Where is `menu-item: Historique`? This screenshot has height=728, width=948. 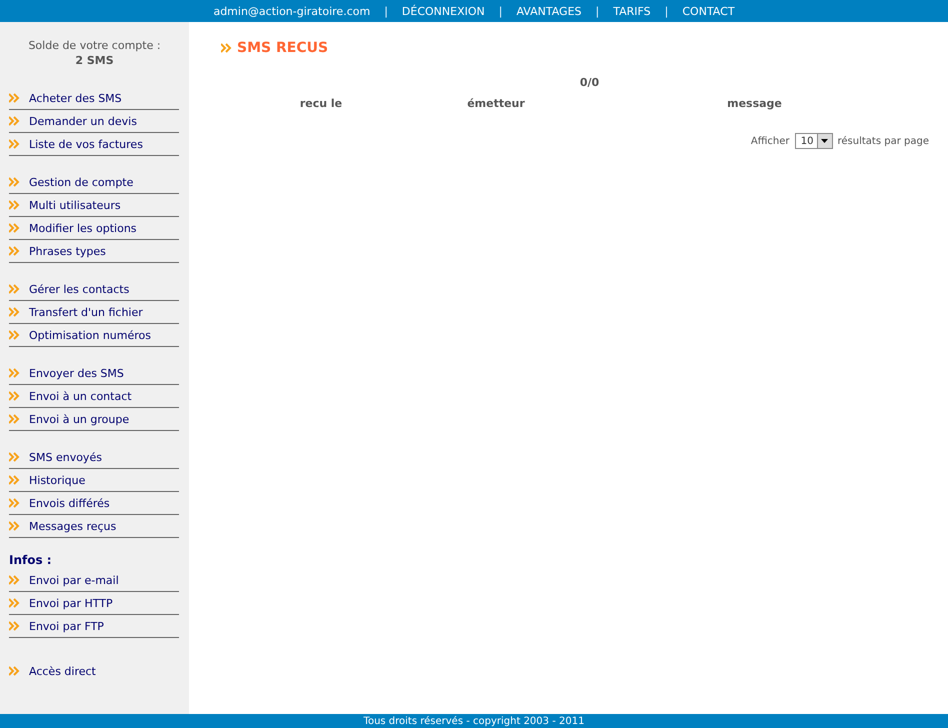
menu-item: Historique is located at coordinates (94, 480).